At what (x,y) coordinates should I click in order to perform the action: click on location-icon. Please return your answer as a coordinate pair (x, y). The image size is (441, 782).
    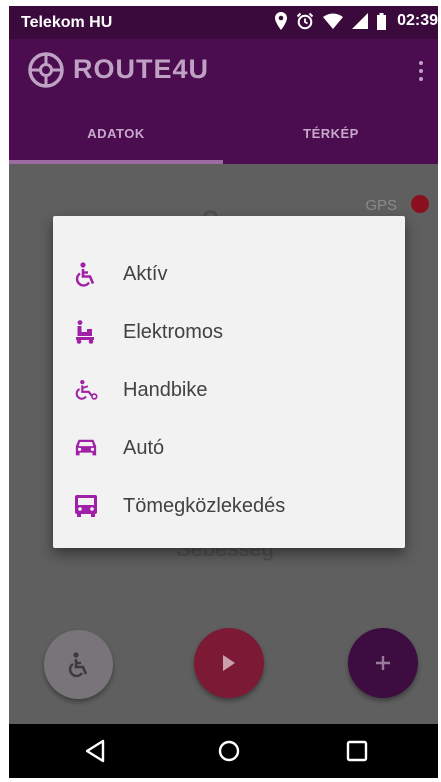
    Looking at the image, I should click on (281, 21).